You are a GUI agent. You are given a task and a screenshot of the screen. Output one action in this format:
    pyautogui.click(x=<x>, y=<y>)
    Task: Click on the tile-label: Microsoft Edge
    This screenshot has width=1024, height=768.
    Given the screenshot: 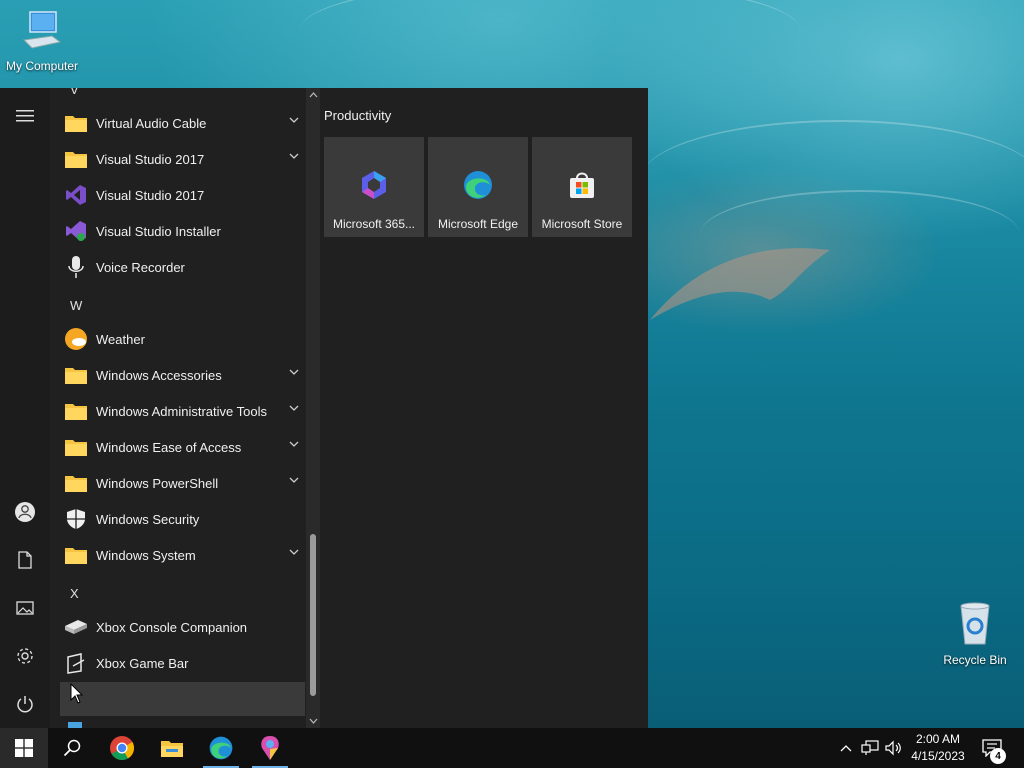 What is the action you would take?
    pyautogui.click(x=478, y=224)
    